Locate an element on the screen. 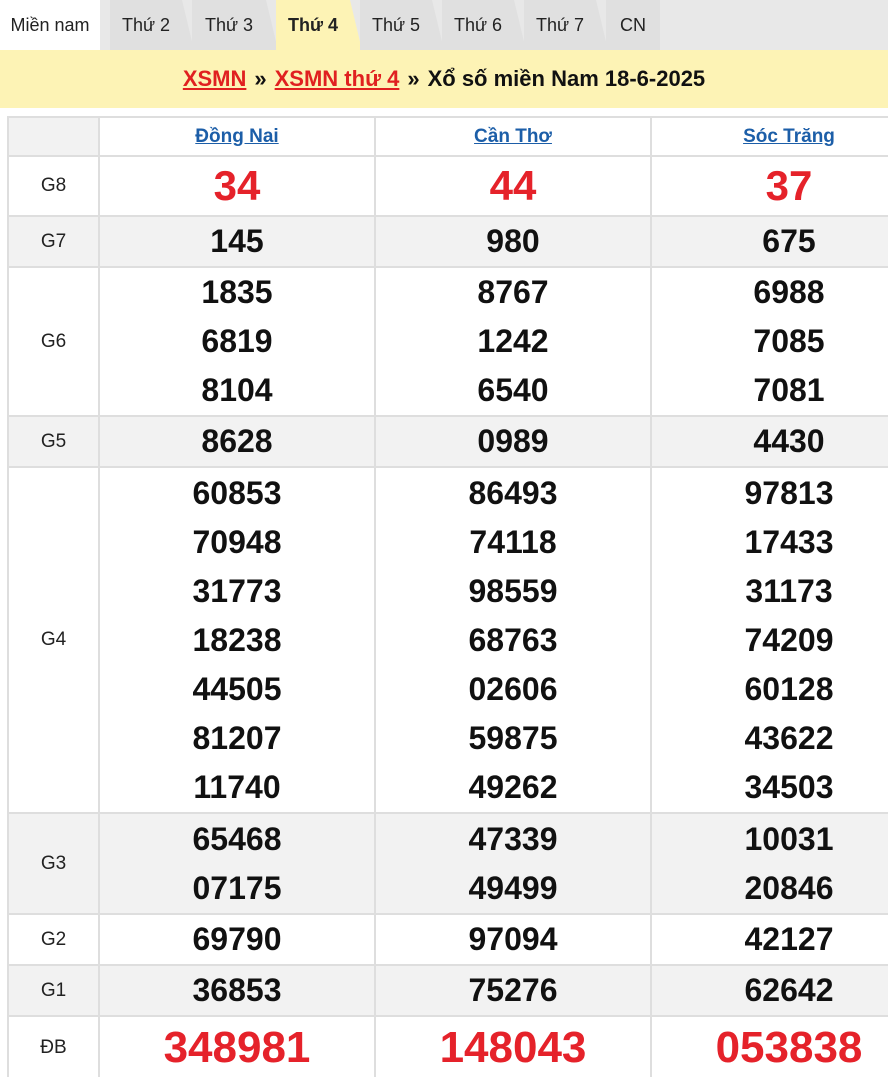 The width and height of the screenshot is (888, 1077). prize-cell: 62642 is located at coordinates (769, 990).